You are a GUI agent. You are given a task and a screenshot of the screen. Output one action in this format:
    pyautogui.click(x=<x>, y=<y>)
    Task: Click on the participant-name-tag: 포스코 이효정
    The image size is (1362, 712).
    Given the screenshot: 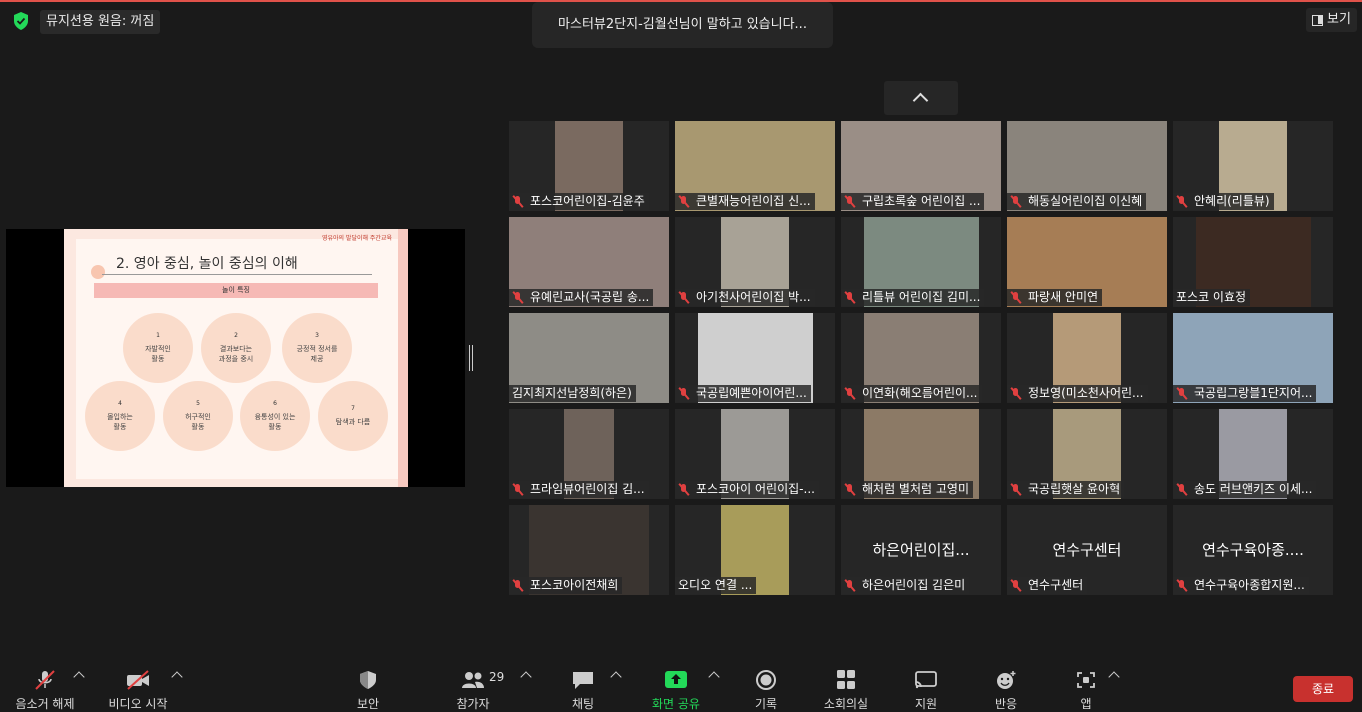 What is the action you would take?
    pyautogui.click(x=1212, y=297)
    